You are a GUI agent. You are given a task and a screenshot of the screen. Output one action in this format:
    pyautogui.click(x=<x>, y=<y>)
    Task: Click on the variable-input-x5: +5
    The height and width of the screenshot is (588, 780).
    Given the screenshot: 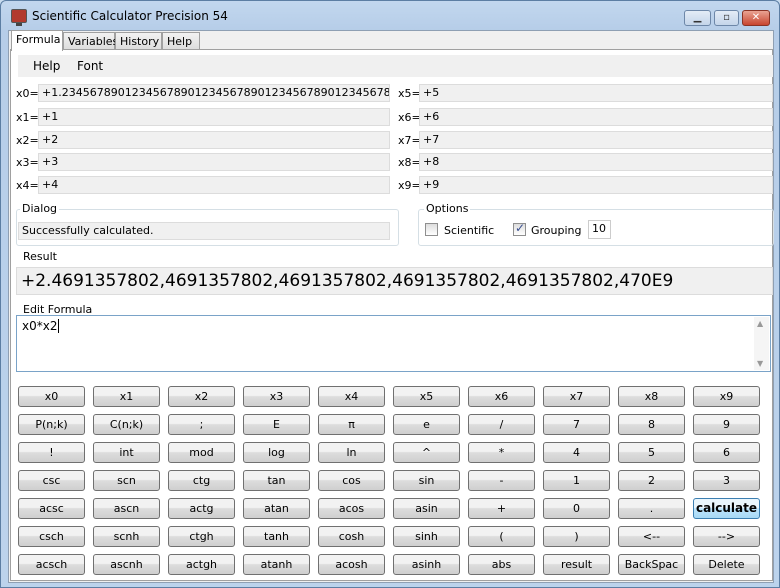 What is the action you would take?
    pyautogui.click(x=596, y=93)
    